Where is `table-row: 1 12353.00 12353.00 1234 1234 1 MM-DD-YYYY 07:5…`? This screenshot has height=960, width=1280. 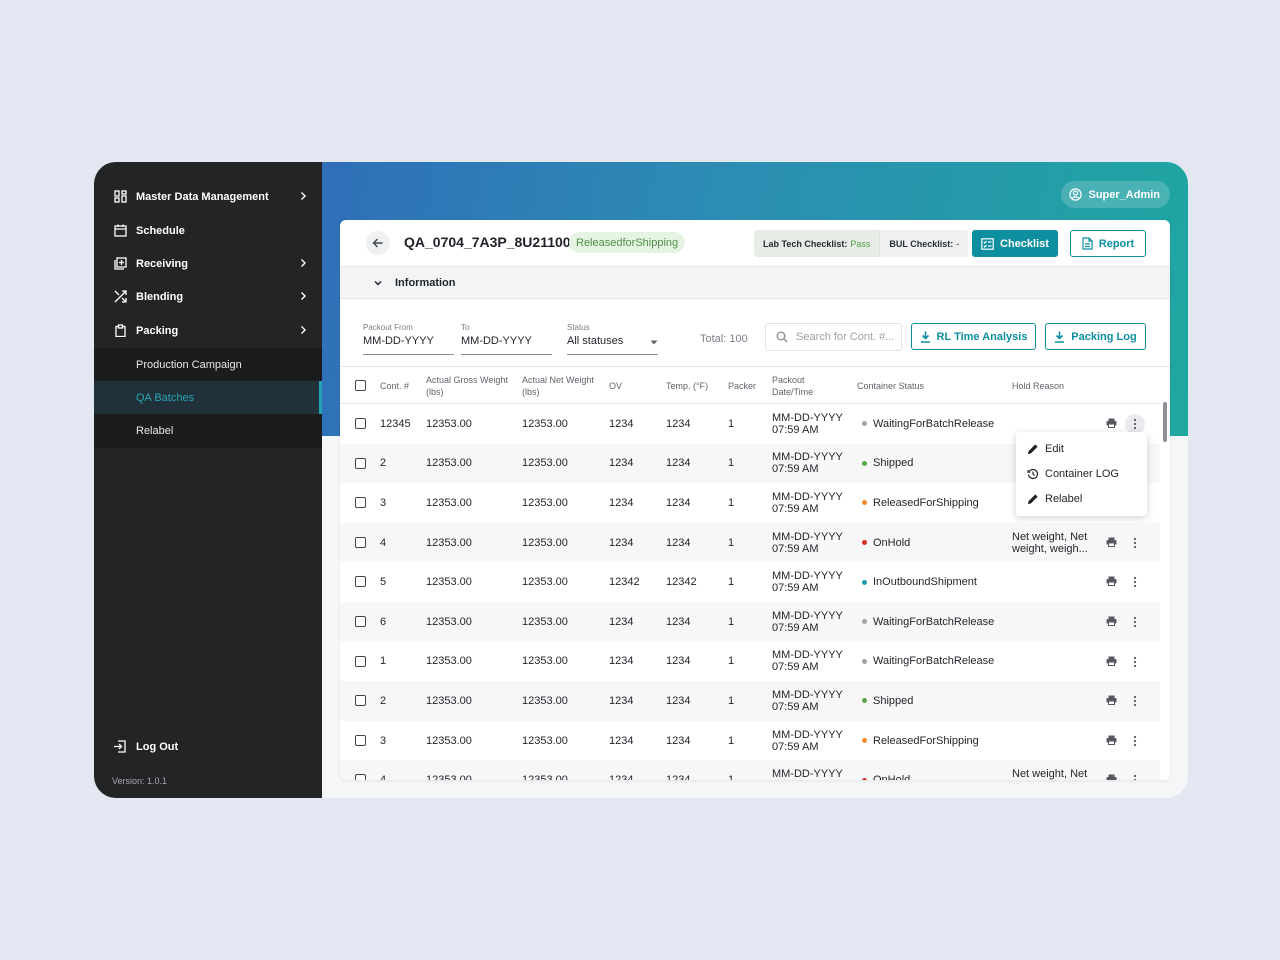
table-row: 1 12353.00 12353.00 1234 1234 1 MM-DD-YYYY 07:5… is located at coordinates (750, 662).